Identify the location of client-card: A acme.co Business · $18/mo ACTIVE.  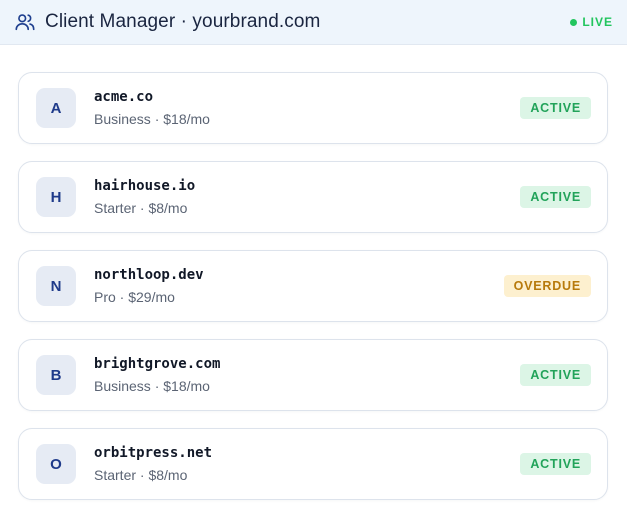
(313, 108).